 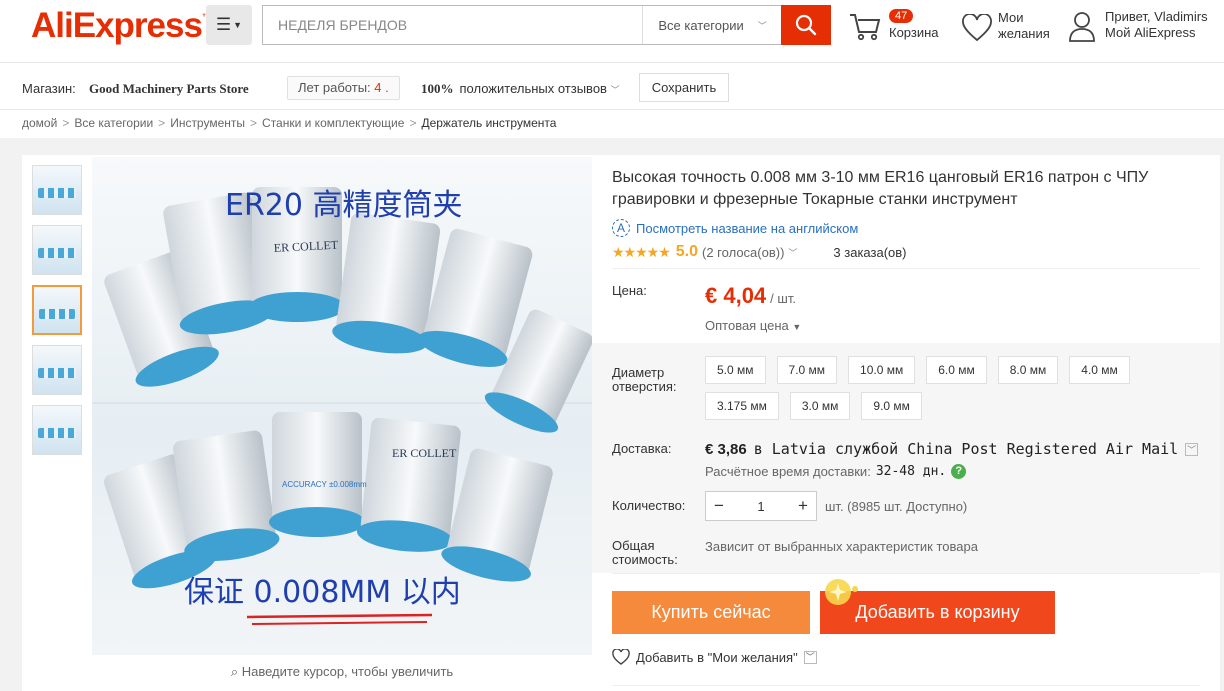 What do you see at coordinates (1156, 33) in the screenshot?
I see `my-aliexpress-link: Мой AliExpress` at bounding box center [1156, 33].